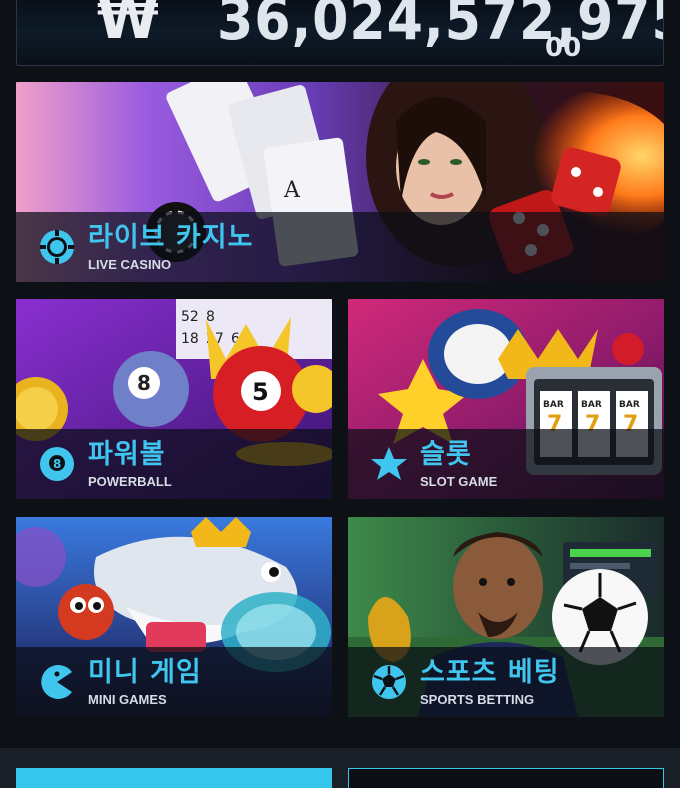 The height and width of the screenshot is (788, 680). What do you see at coordinates (389, 463) in the screenshot?
I see `star-icon` at bounding box center [389, 463].